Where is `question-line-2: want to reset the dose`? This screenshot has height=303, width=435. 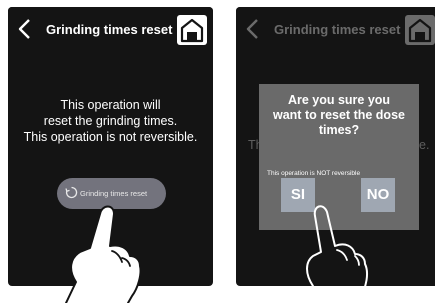
question-line-2: want to reset the dose is located at coordinates (339, 115).